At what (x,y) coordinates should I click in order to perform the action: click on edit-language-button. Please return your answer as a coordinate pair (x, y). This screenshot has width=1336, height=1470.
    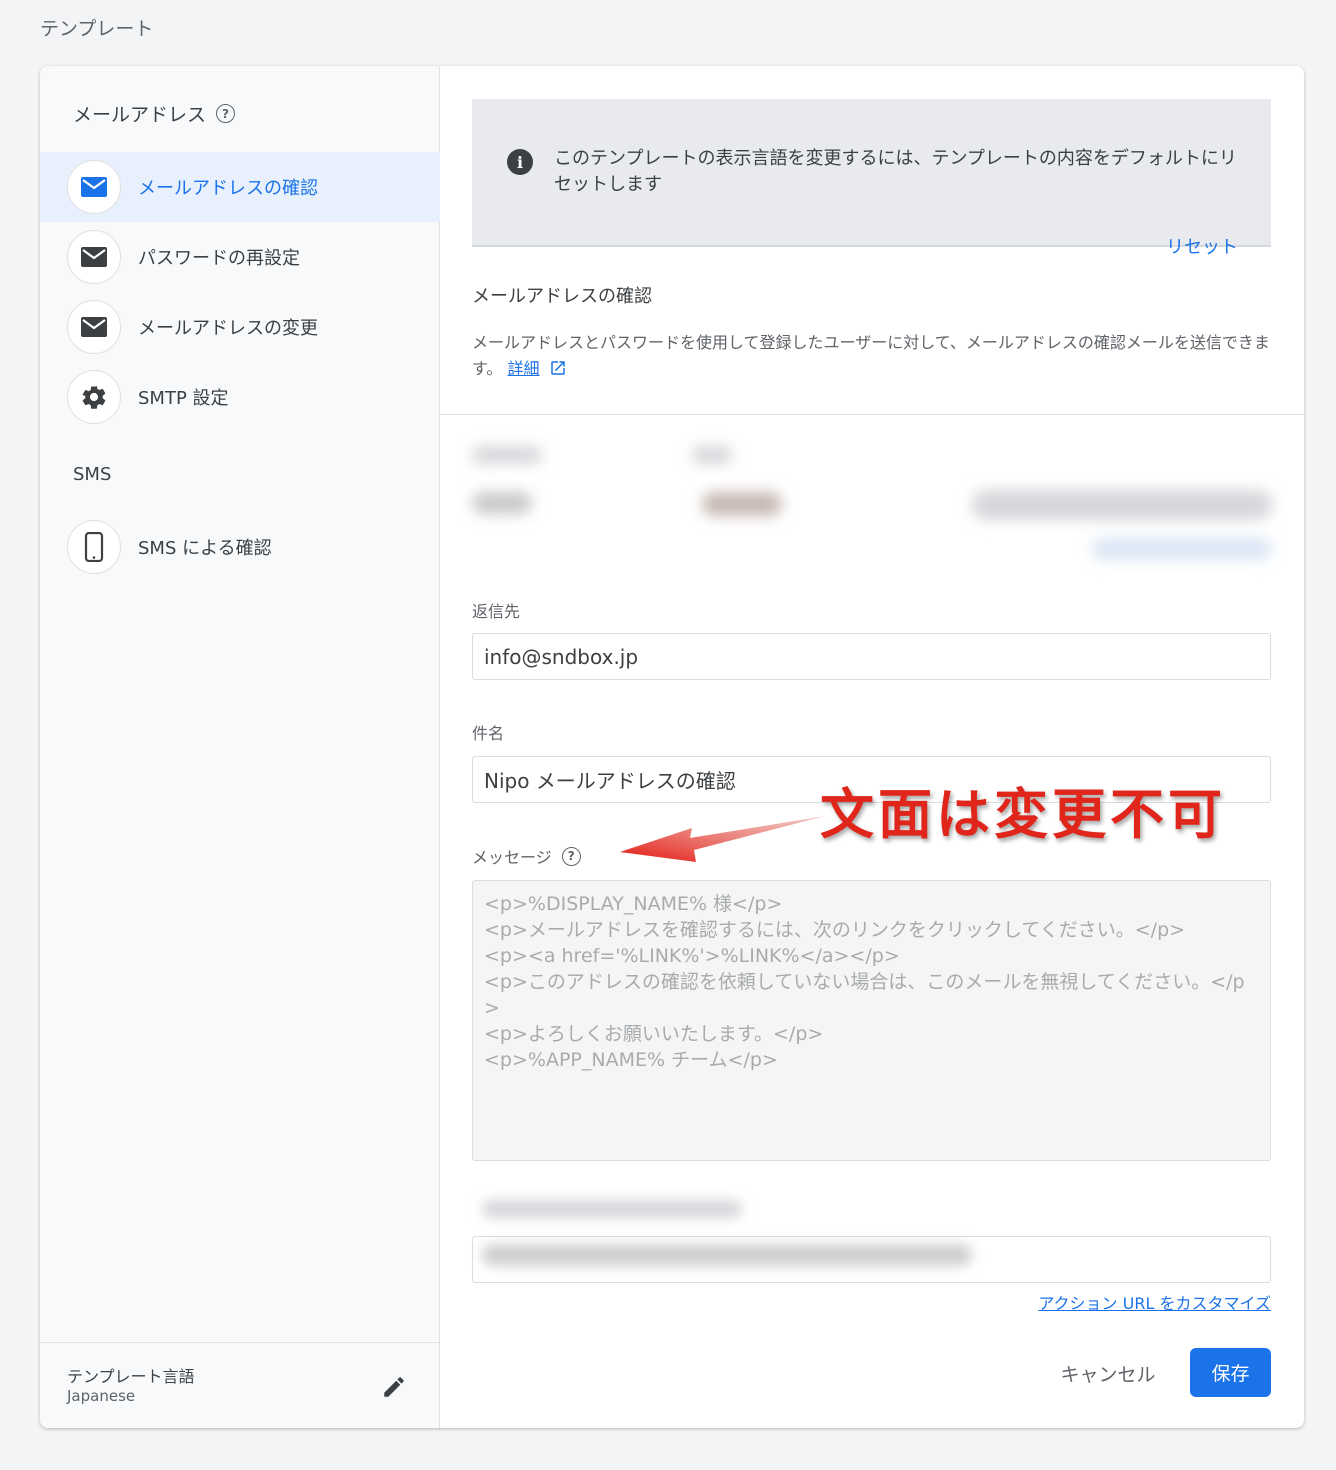
    Looking at the image, I should click on (394, 1387).